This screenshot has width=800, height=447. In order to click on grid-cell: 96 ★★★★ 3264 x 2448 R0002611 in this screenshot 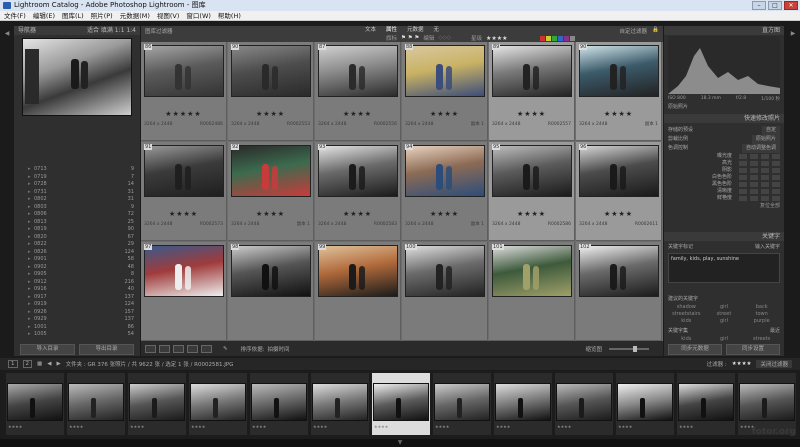, I will do `click(619, 191)`.